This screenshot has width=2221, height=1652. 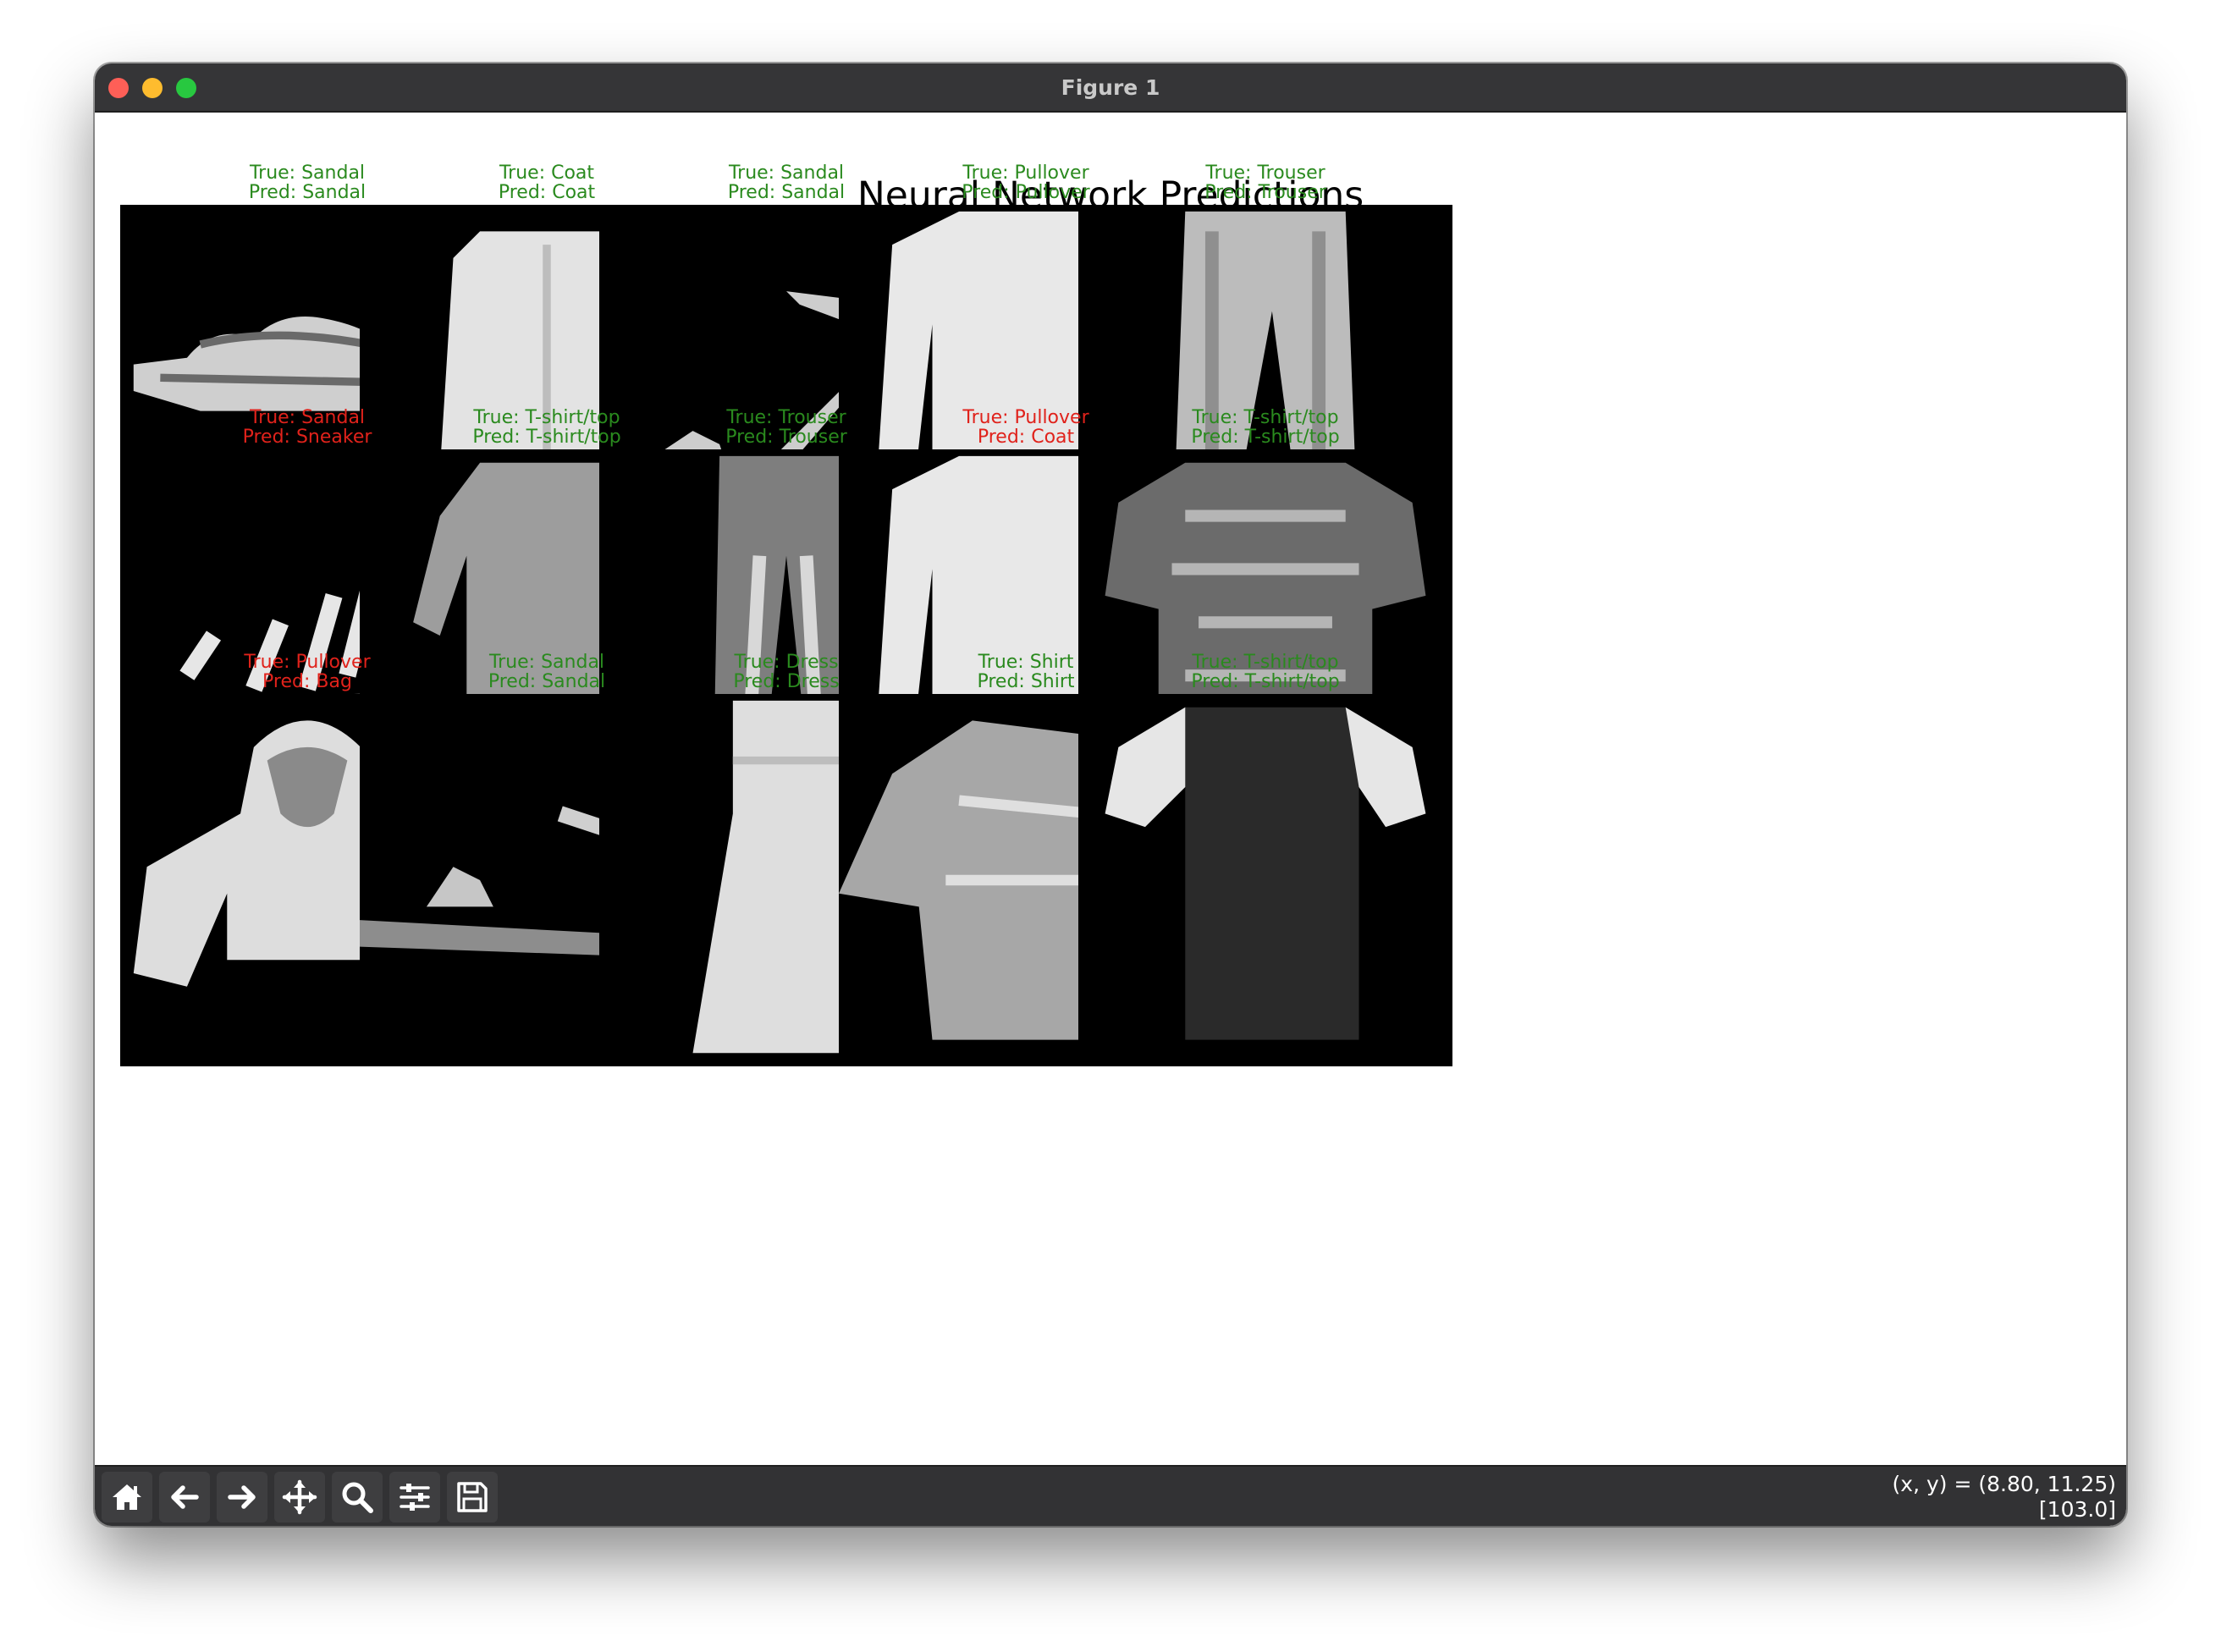 I want to click on move-icon, so click(x=299, y=1497).